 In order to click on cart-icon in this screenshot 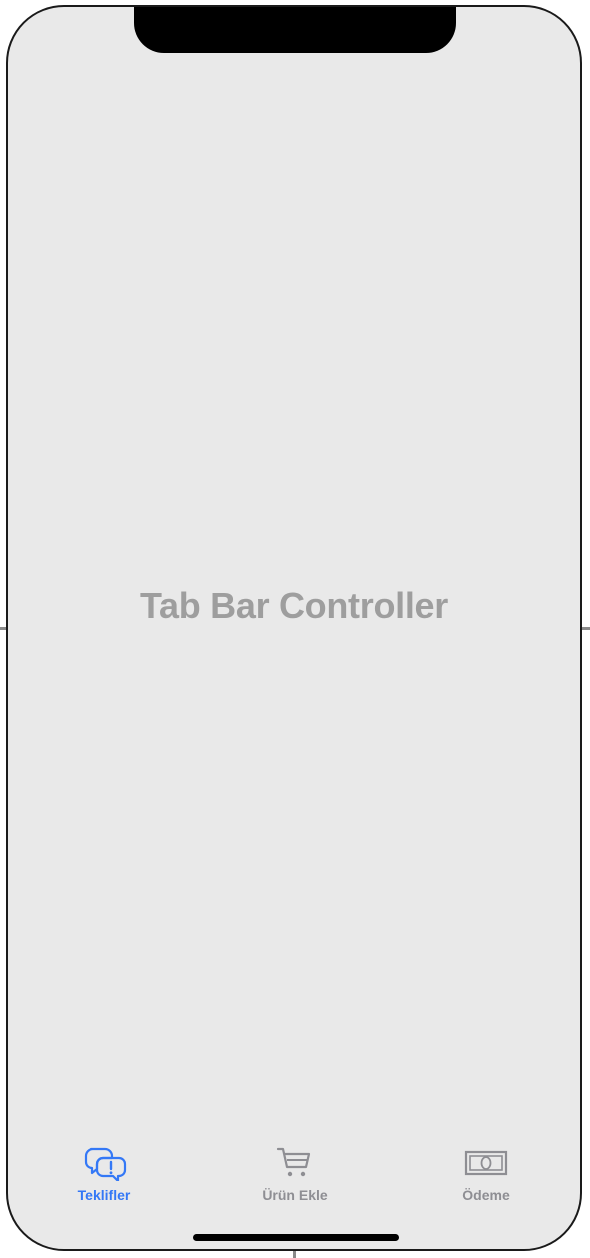, I will do `click(295, 1163)`.